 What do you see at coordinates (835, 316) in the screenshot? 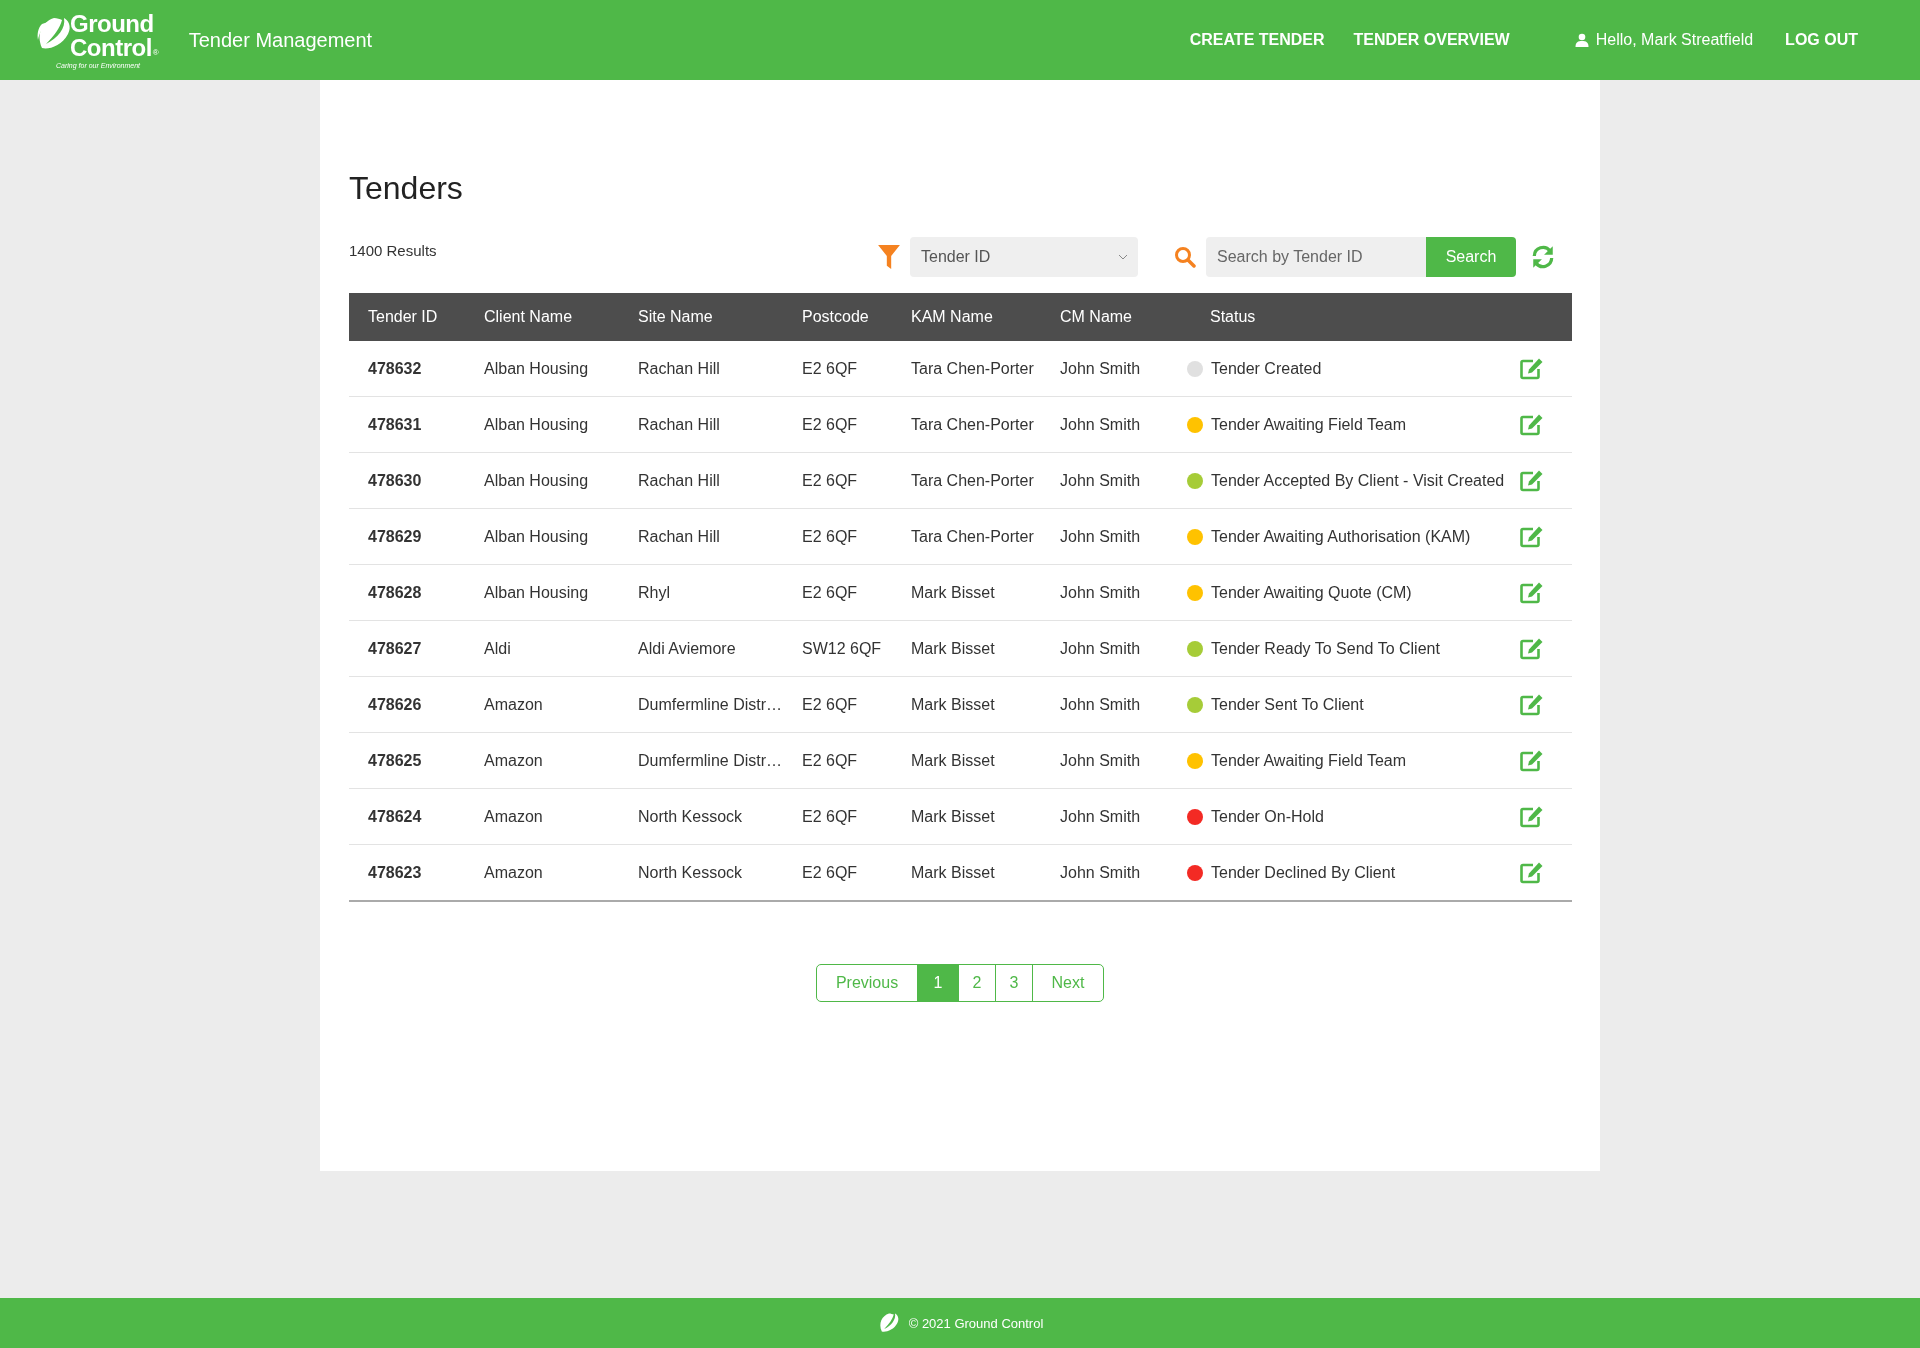
I see `column-header: Postcode` at bounding box center [835, 316].